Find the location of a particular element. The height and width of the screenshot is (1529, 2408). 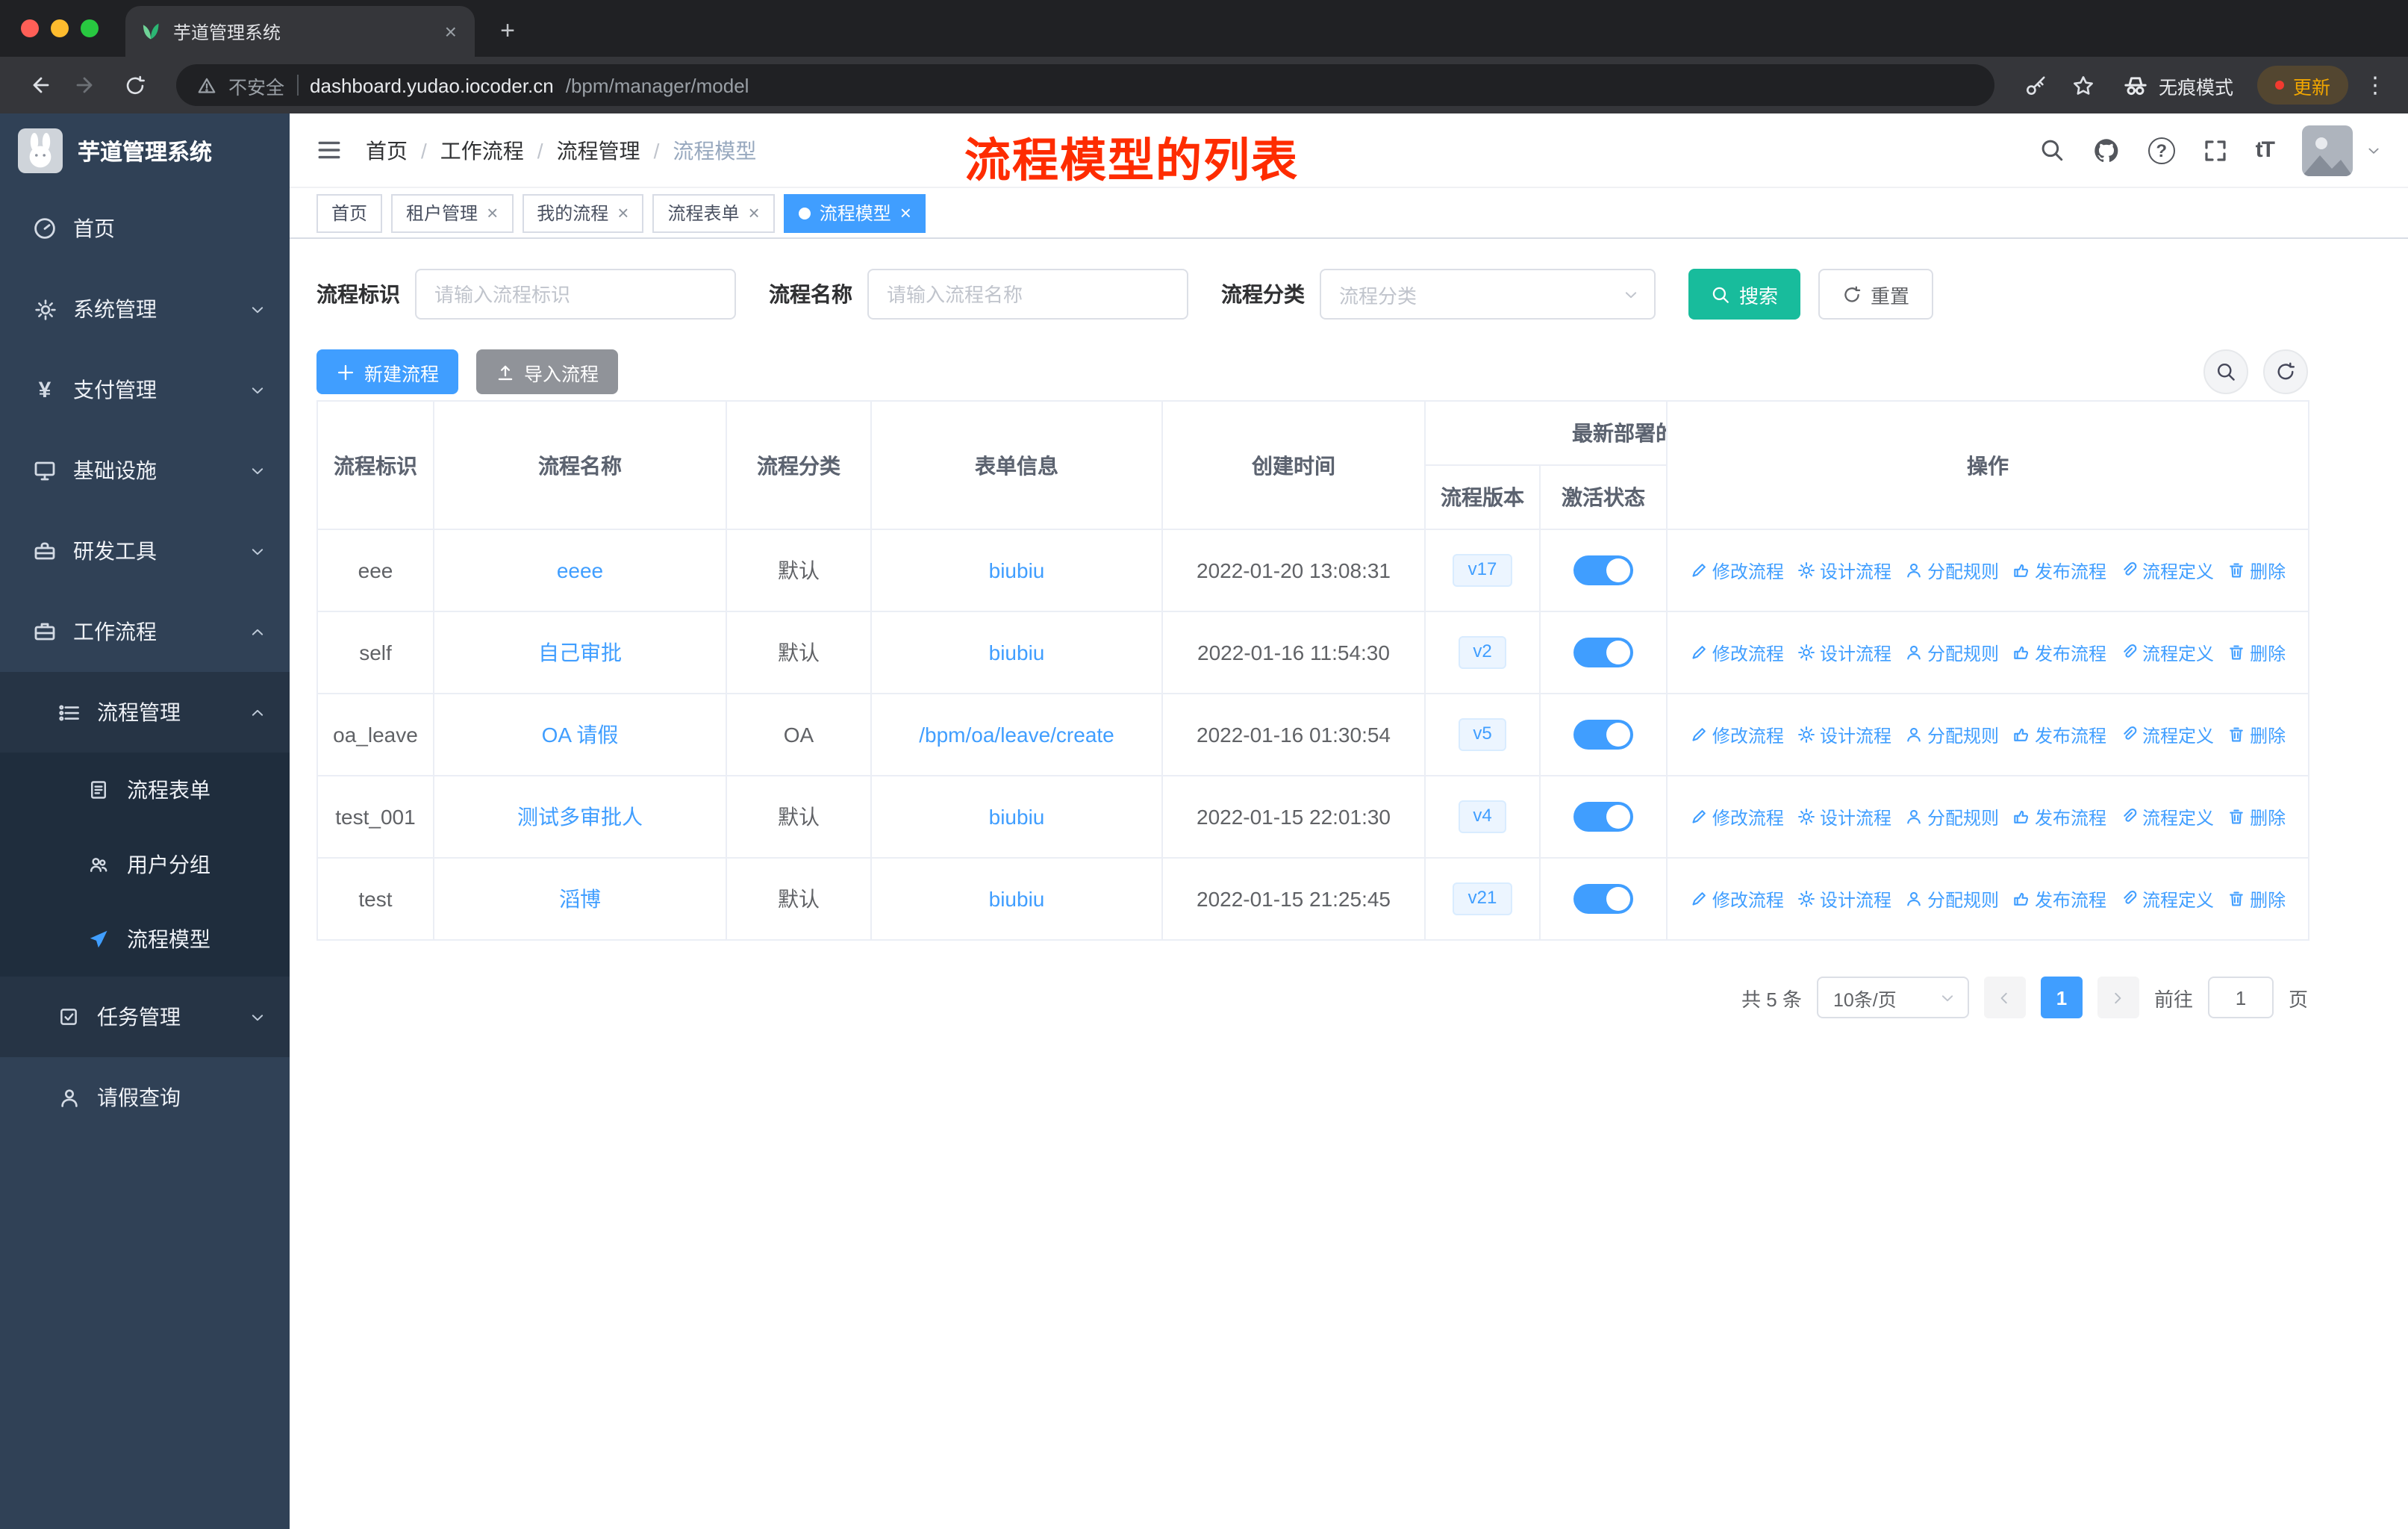

app-logo: 芋道管理系统 is located at coordinates (145, 150).